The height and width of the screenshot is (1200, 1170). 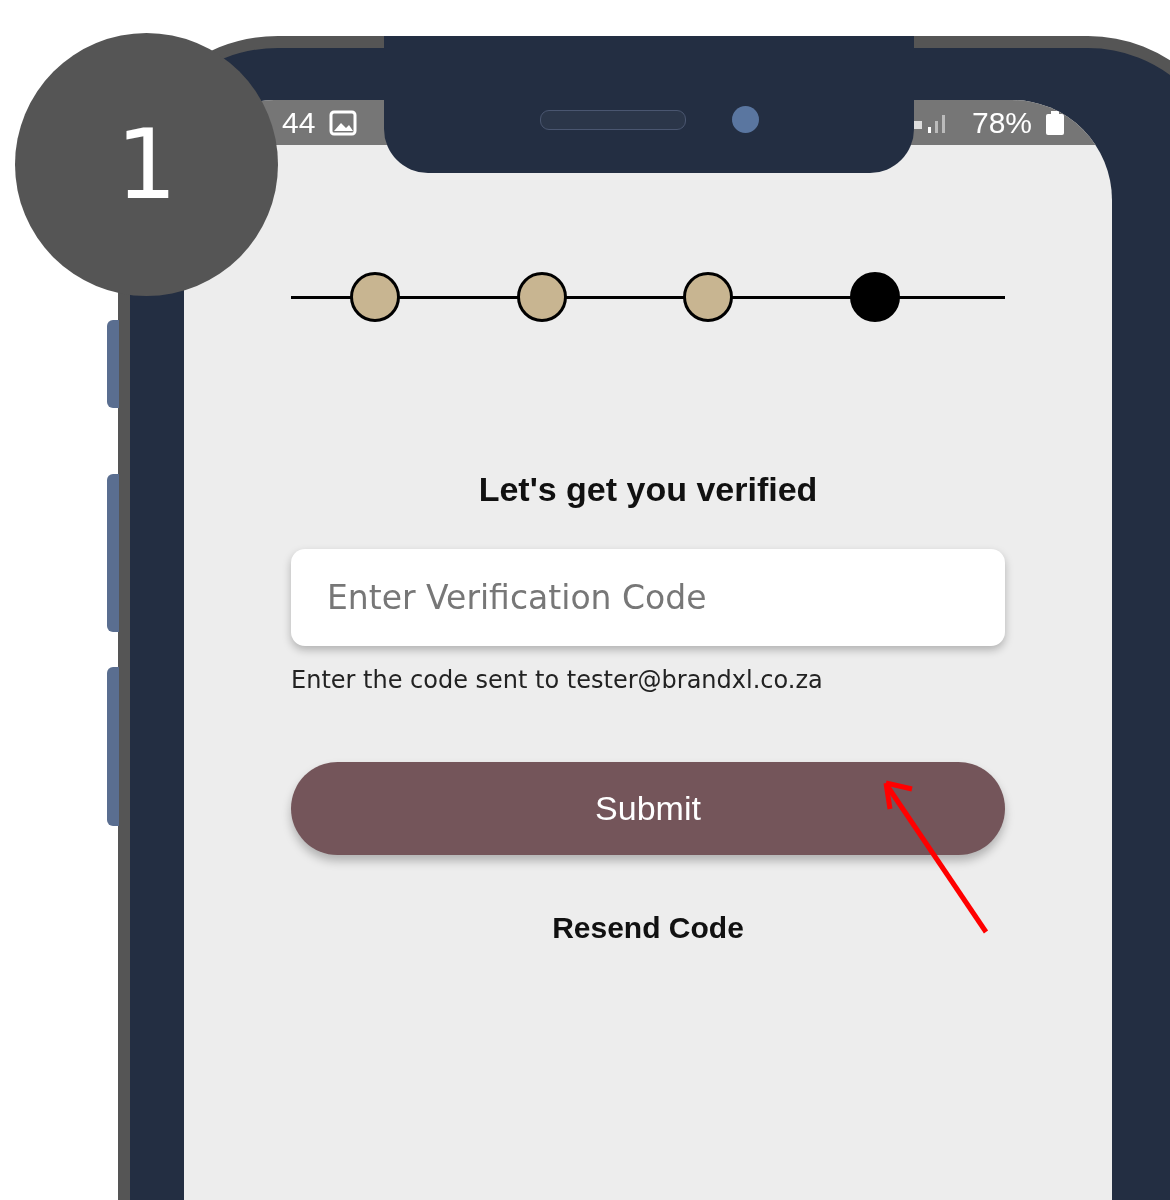 What do you see at coordinates (1001, 122) in the screenshot?
I see `battery-percent: 78%` at bounding box center [1001, 122].